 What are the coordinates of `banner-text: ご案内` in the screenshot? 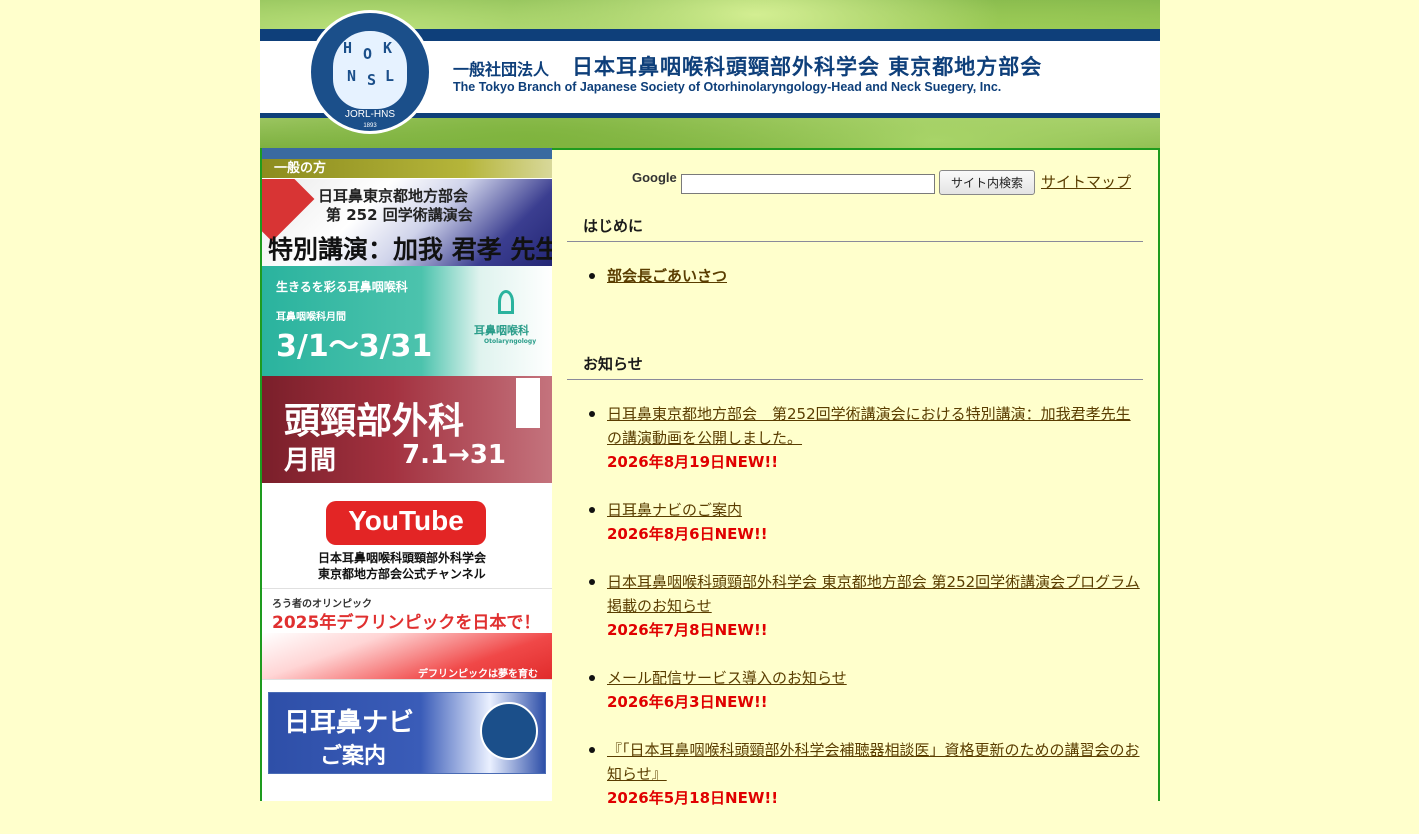 It's located at (353, 756).